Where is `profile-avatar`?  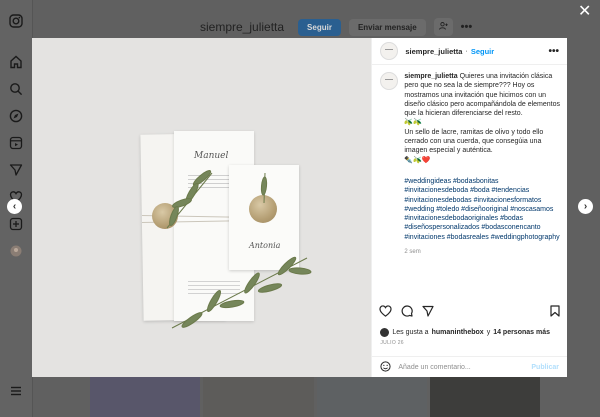
profile-avatar is located at coordinates (16, 252).